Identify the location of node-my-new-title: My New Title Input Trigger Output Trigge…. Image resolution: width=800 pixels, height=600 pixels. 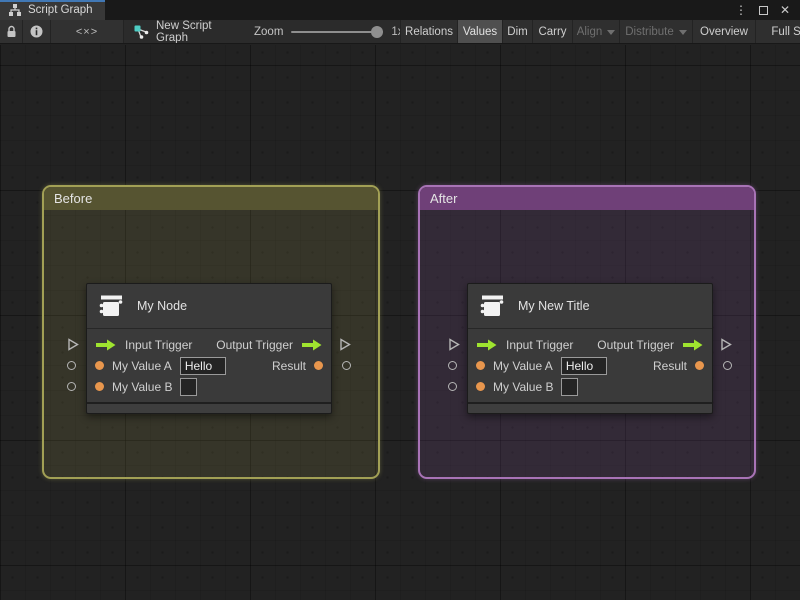
(590, 348).